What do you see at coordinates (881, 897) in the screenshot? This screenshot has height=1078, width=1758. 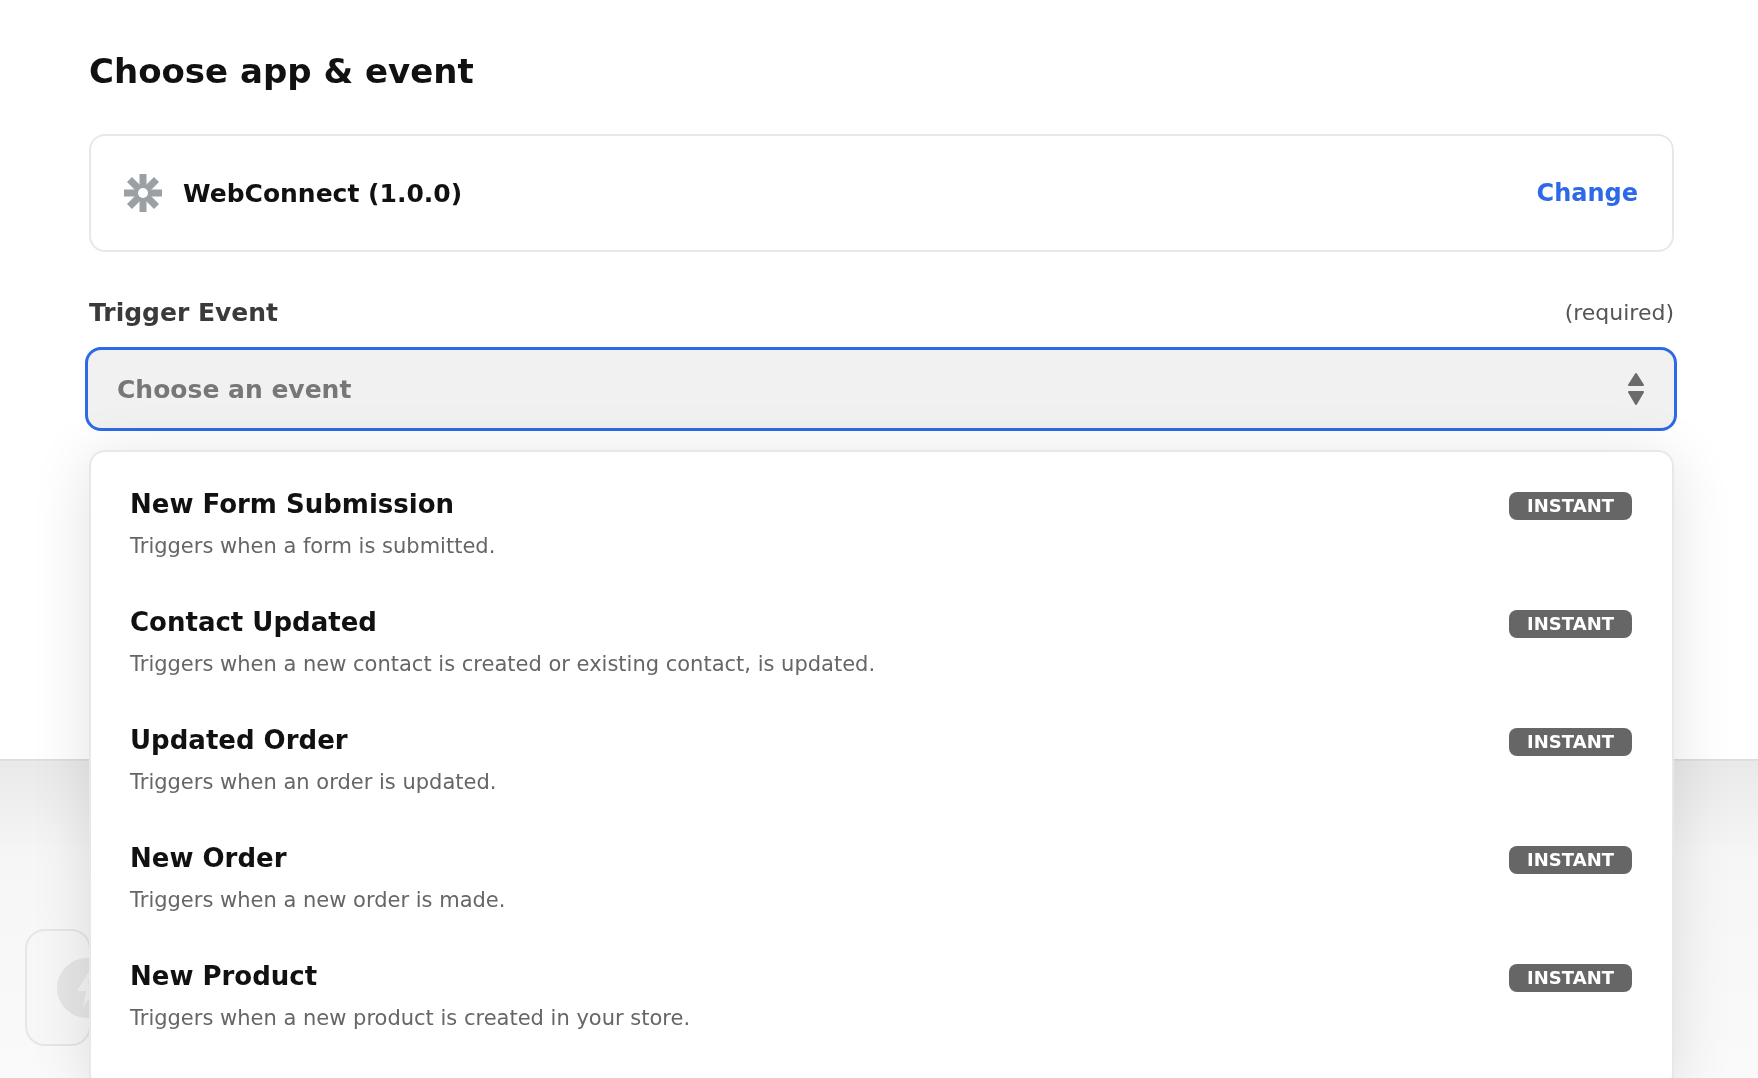 I see `event-option: New Order Triggers when a new order is made. INSTANT` at bounding box center [881, 897].